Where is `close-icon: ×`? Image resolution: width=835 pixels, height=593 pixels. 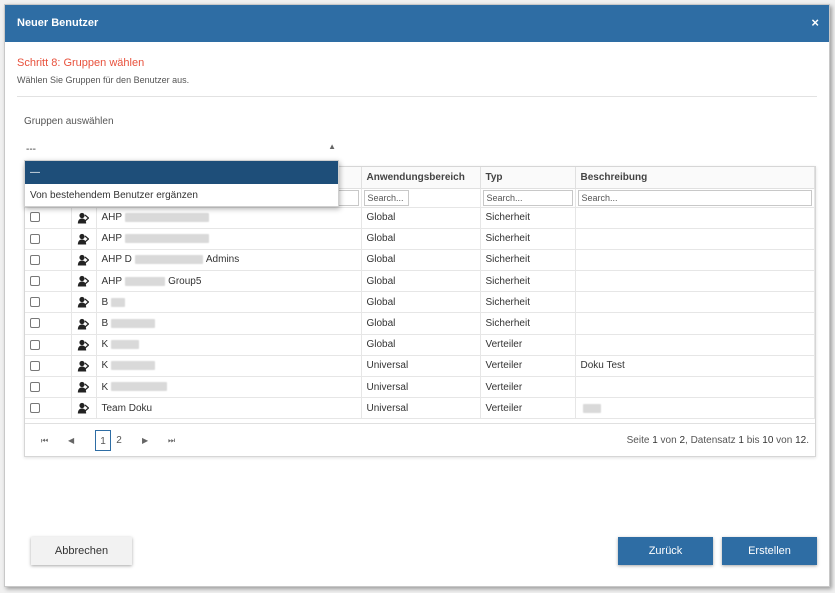 close-icon: × is located at coordinates (815, 22).